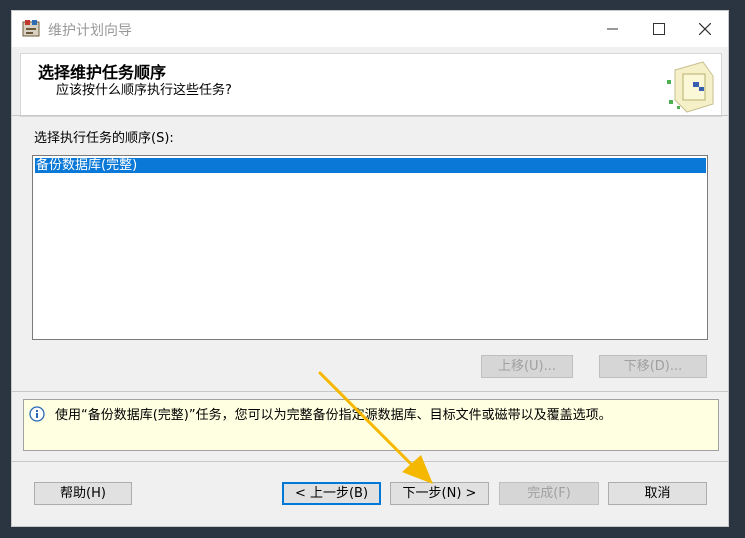 This screenshot has height=538, width=745. I want to click on minimize-button, so click(613, 29).